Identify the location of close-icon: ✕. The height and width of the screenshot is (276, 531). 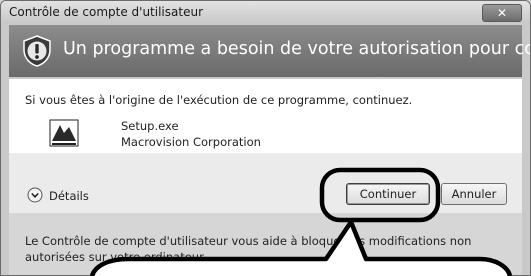
(502, 13).